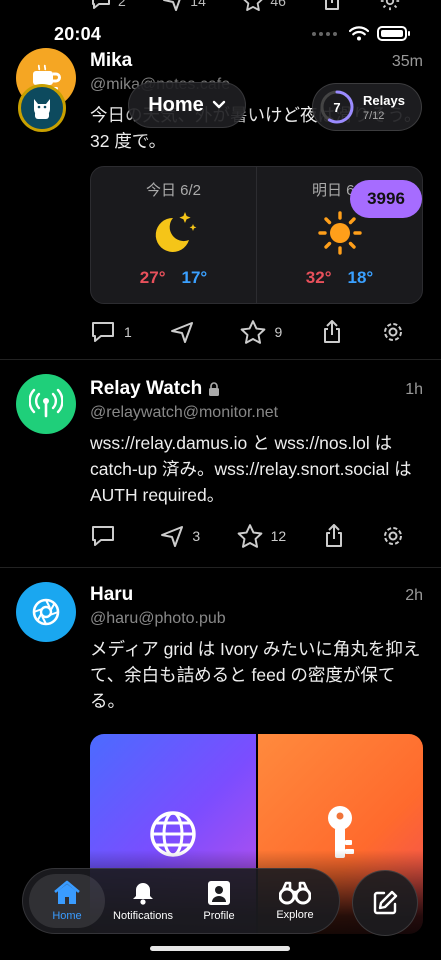  What do you see at coordinates (67, 892) in the screenshot?
I see `house-icon` at bounding box center [67, 892].